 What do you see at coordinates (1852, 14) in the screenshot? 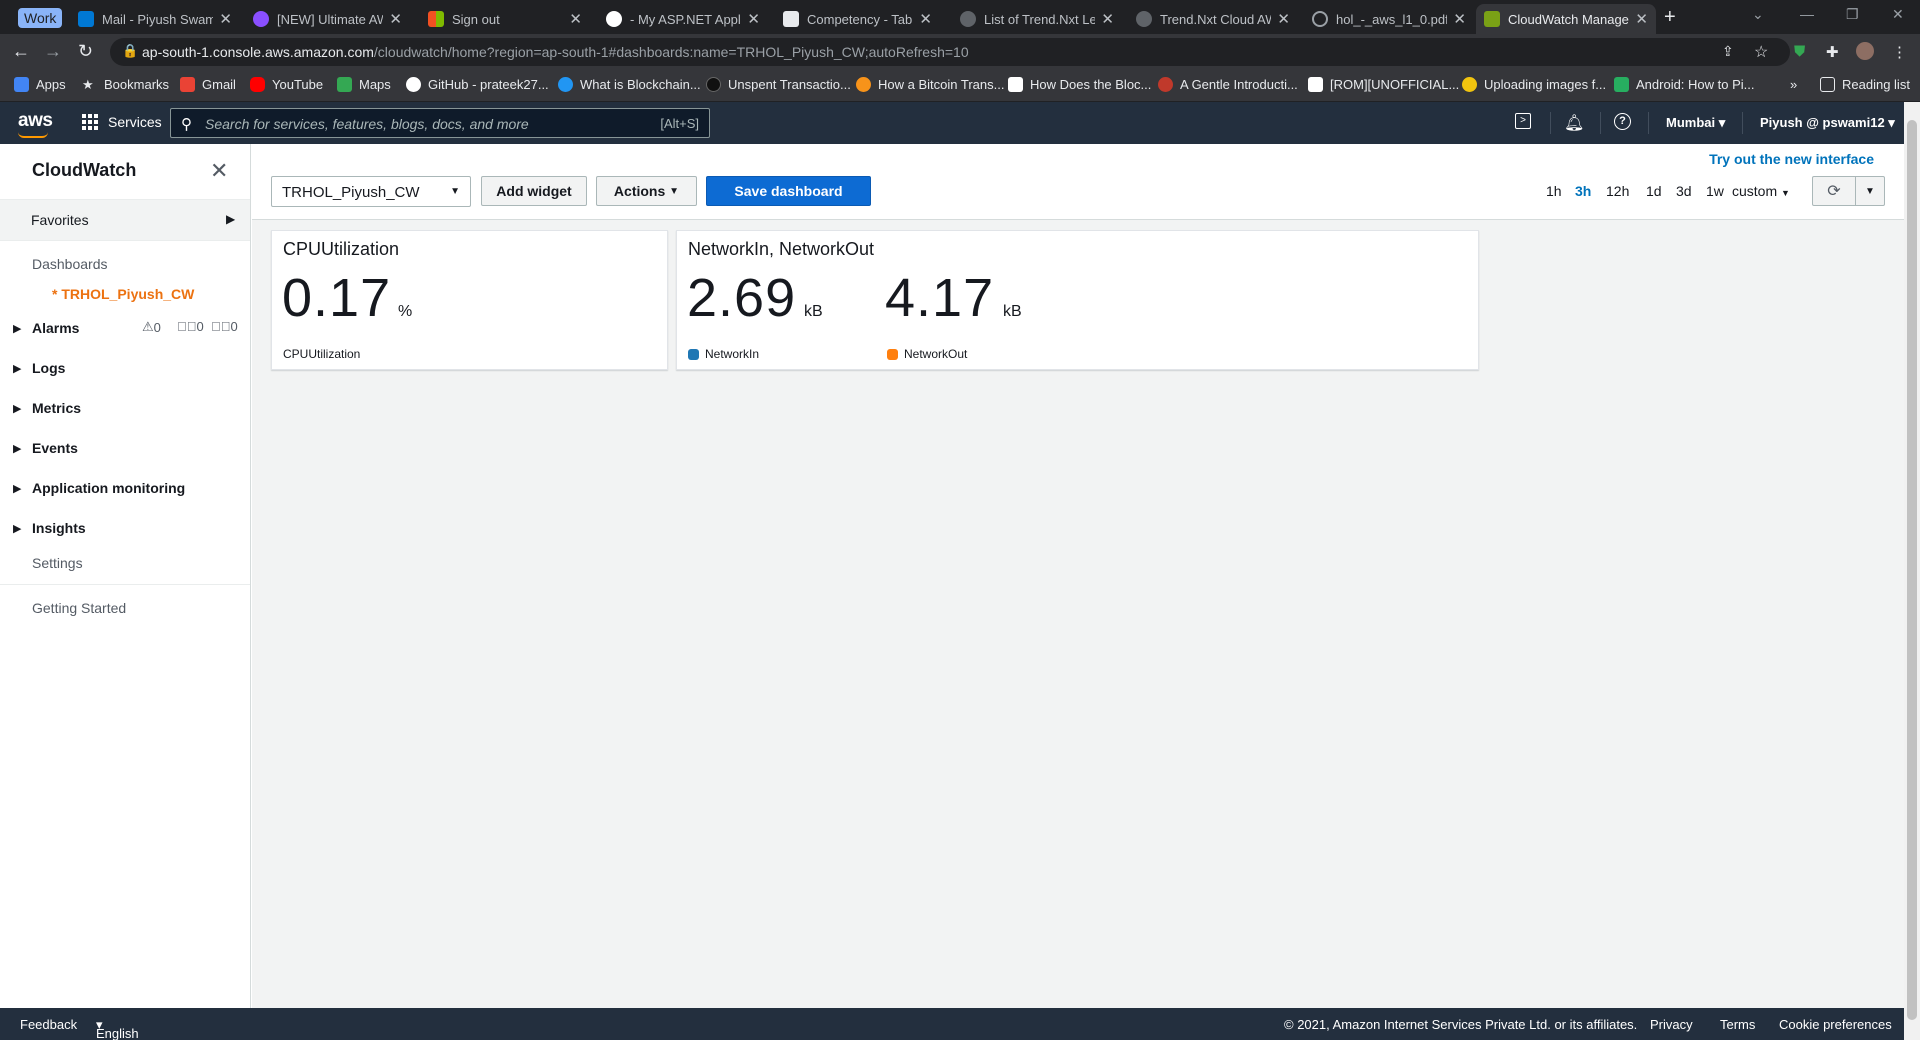
I see `maximize-icon: ❐` at bounding box center [1852, 14].